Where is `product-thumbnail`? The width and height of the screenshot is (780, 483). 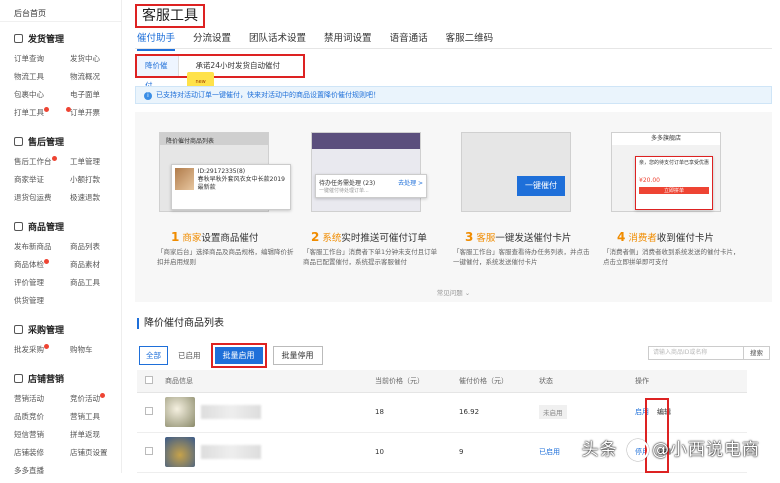
product-thumbnail is located at coordinates (184, 179).